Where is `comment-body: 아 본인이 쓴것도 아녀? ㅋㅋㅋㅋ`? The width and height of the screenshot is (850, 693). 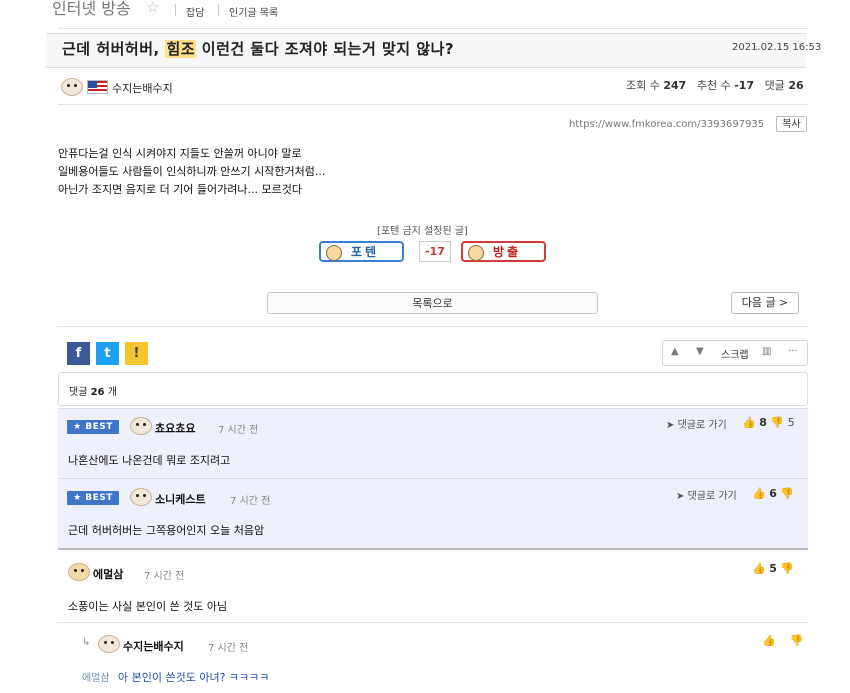
comment-body: 아 본인이 쓴것도 아녀? ㅋㅋㅋㅋ is located at coordinates (194, 677).